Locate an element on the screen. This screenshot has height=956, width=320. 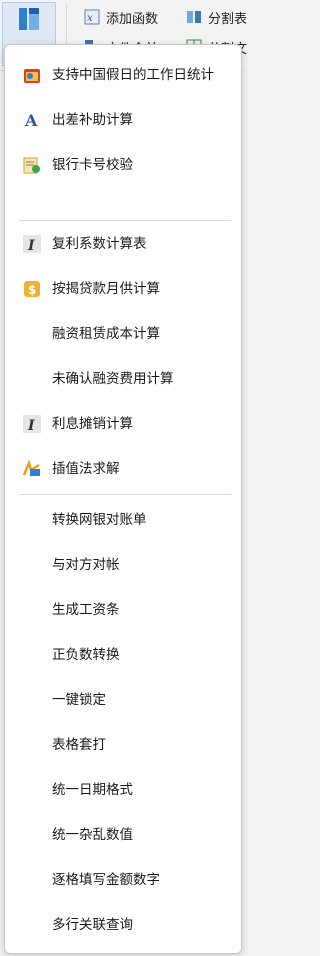
menu-item-multirow-lookup: 多行关联查询 is located at coordinates (123, 925).